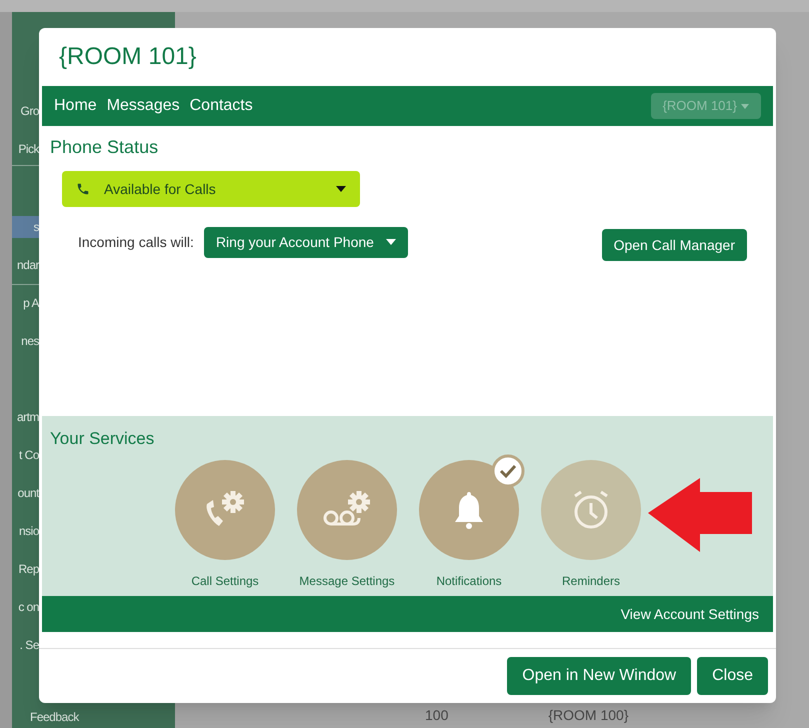 Image resolution: width=809 pixels, height=728 pixels. Describe the element at coordinates (25, 265) in the screenshot. I see `sidebar-item: ndar` at that location.